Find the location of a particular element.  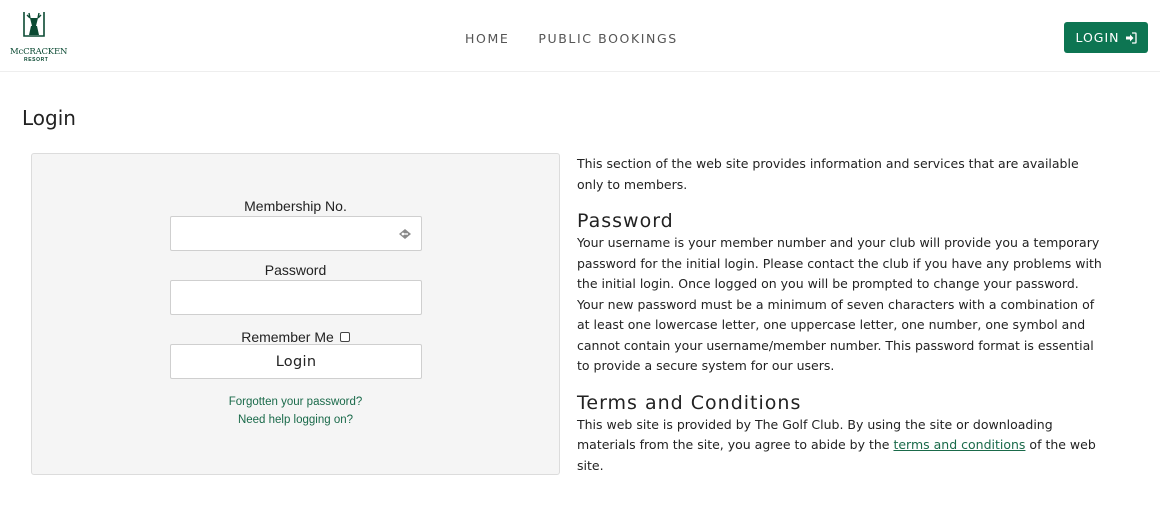

membership-input is located at coordinates (296, 233).